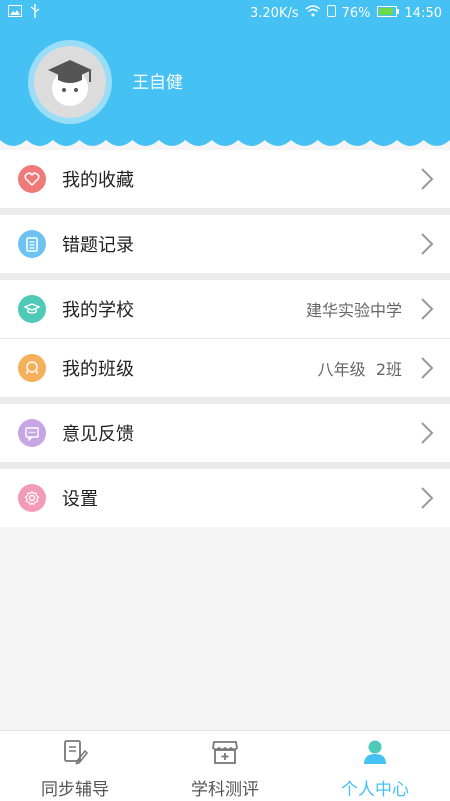 The height and width of the screenshot is (801, 450). I want to click on menu-item-label: 我的收藏, so click(98, 180).